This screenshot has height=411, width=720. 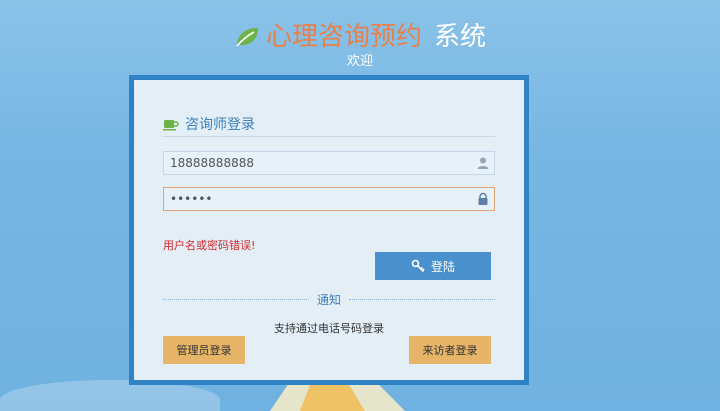 What do you see at coordinates (209, 245) in the screenshot?
I see `login-error-message: 用户名或密码错误!` at bounding box center [209, 245].